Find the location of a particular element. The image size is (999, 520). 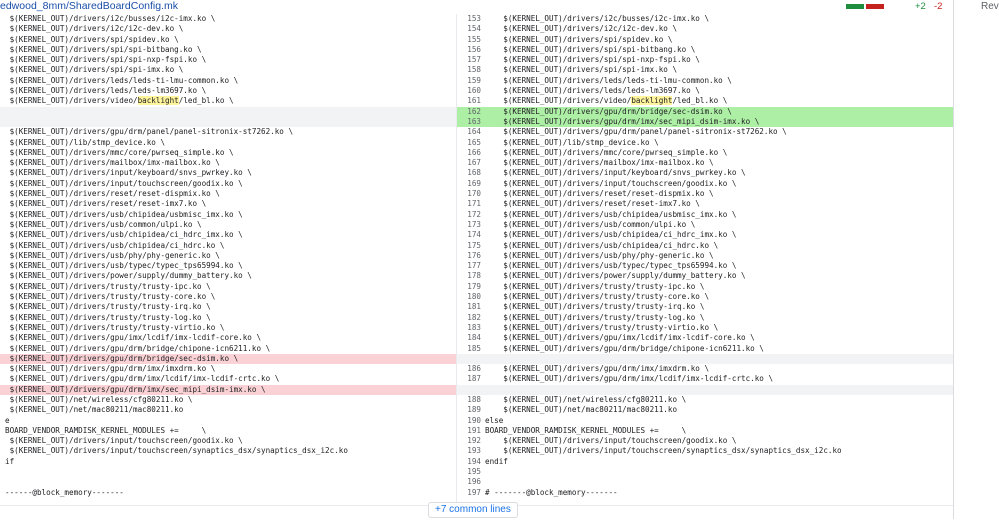

line-number: 183 is located at coordinates (469, 328).